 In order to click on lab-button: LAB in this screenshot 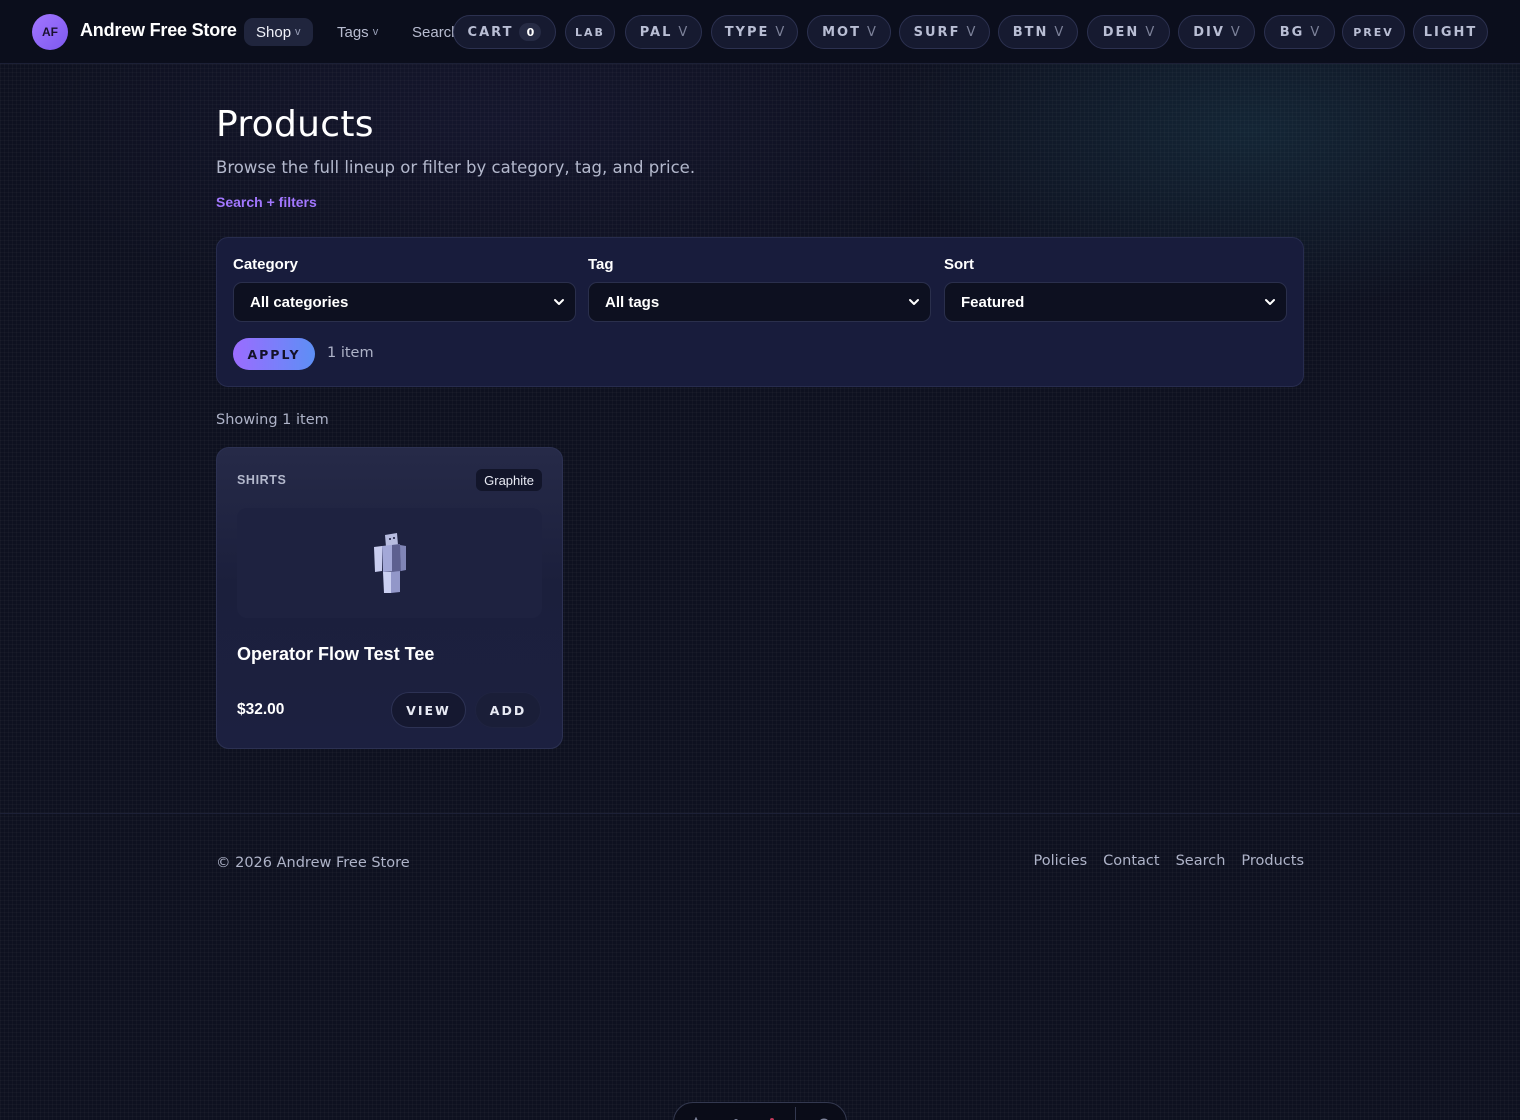, I will do `click(590, 32)`.